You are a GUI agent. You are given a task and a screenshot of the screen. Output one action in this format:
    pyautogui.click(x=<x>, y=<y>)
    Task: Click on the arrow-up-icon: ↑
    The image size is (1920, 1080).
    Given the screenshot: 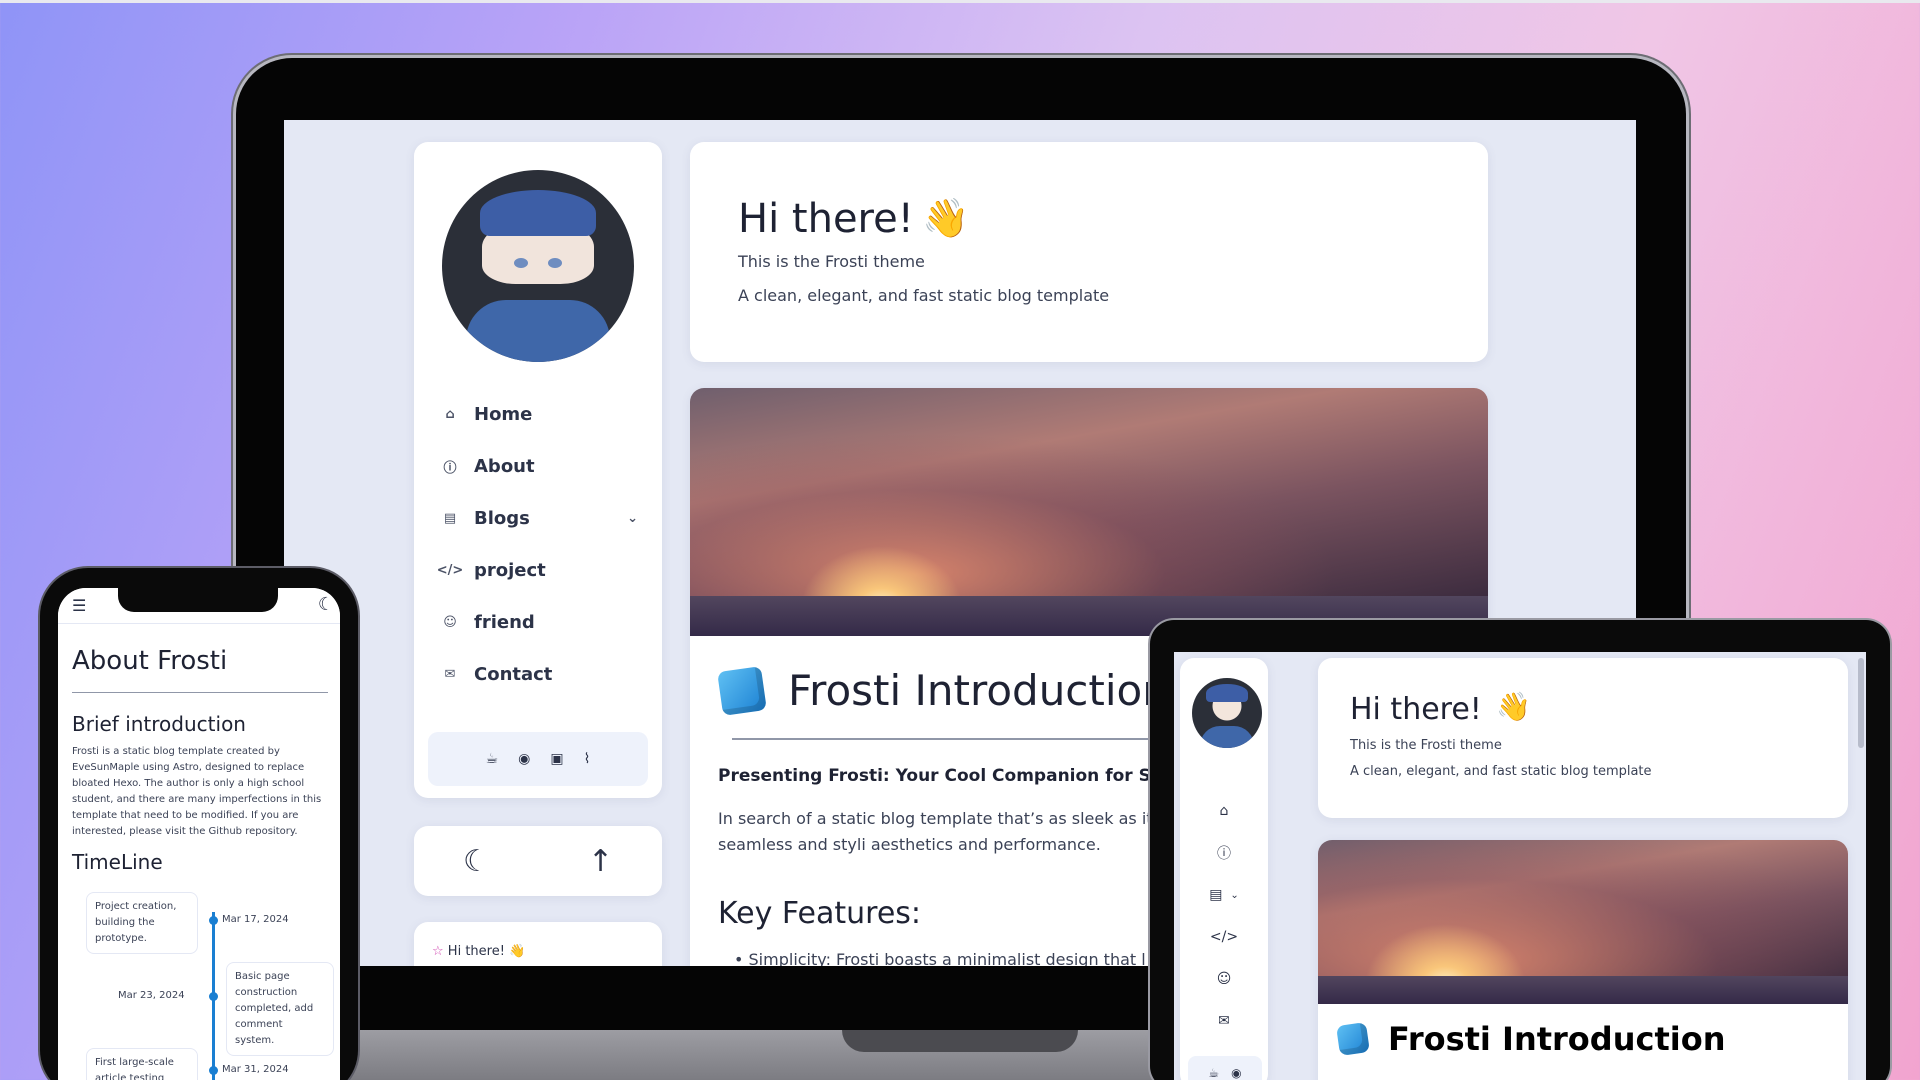 What is the action you would take?
    pyautogui.click(x=600, y=861)
    